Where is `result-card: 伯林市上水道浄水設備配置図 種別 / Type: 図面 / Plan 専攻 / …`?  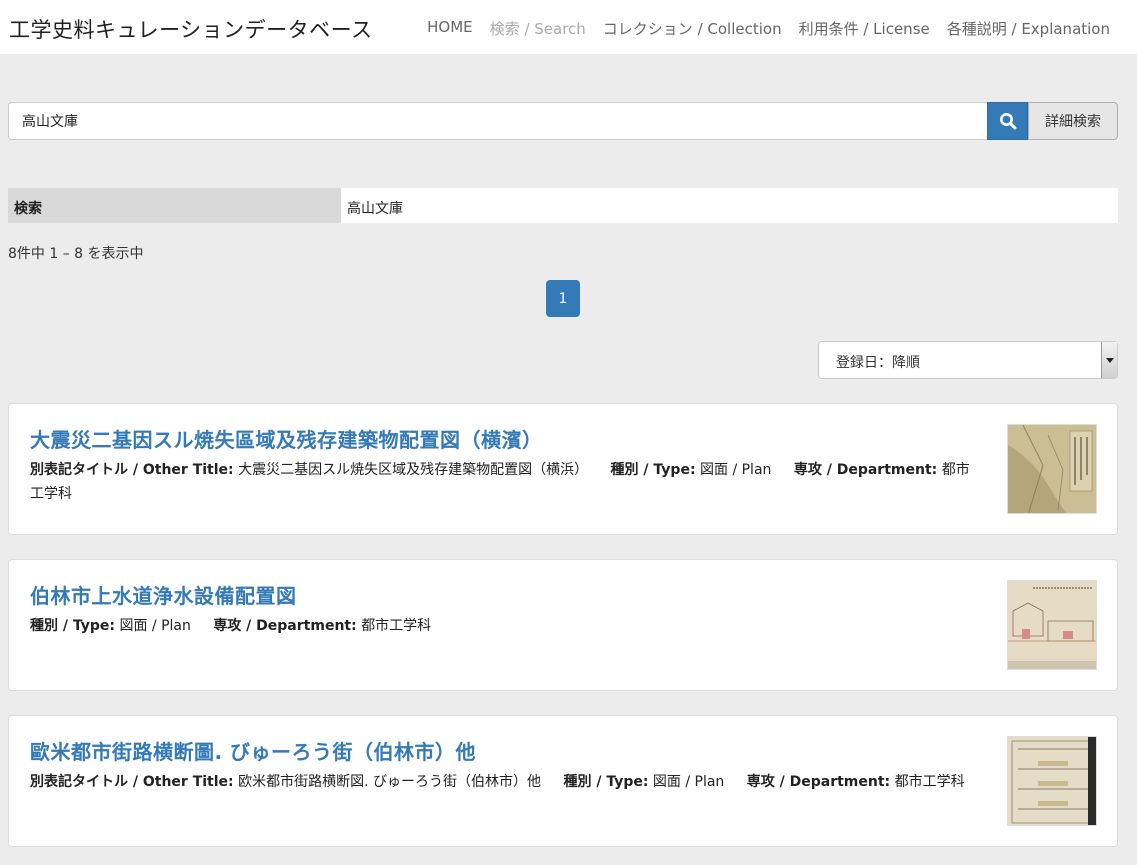 result-card: 伯林市上水道浄水設備配置図 種別 / Type: 図面 / Plan 専攻 / … is located at coordinates (563, 625).